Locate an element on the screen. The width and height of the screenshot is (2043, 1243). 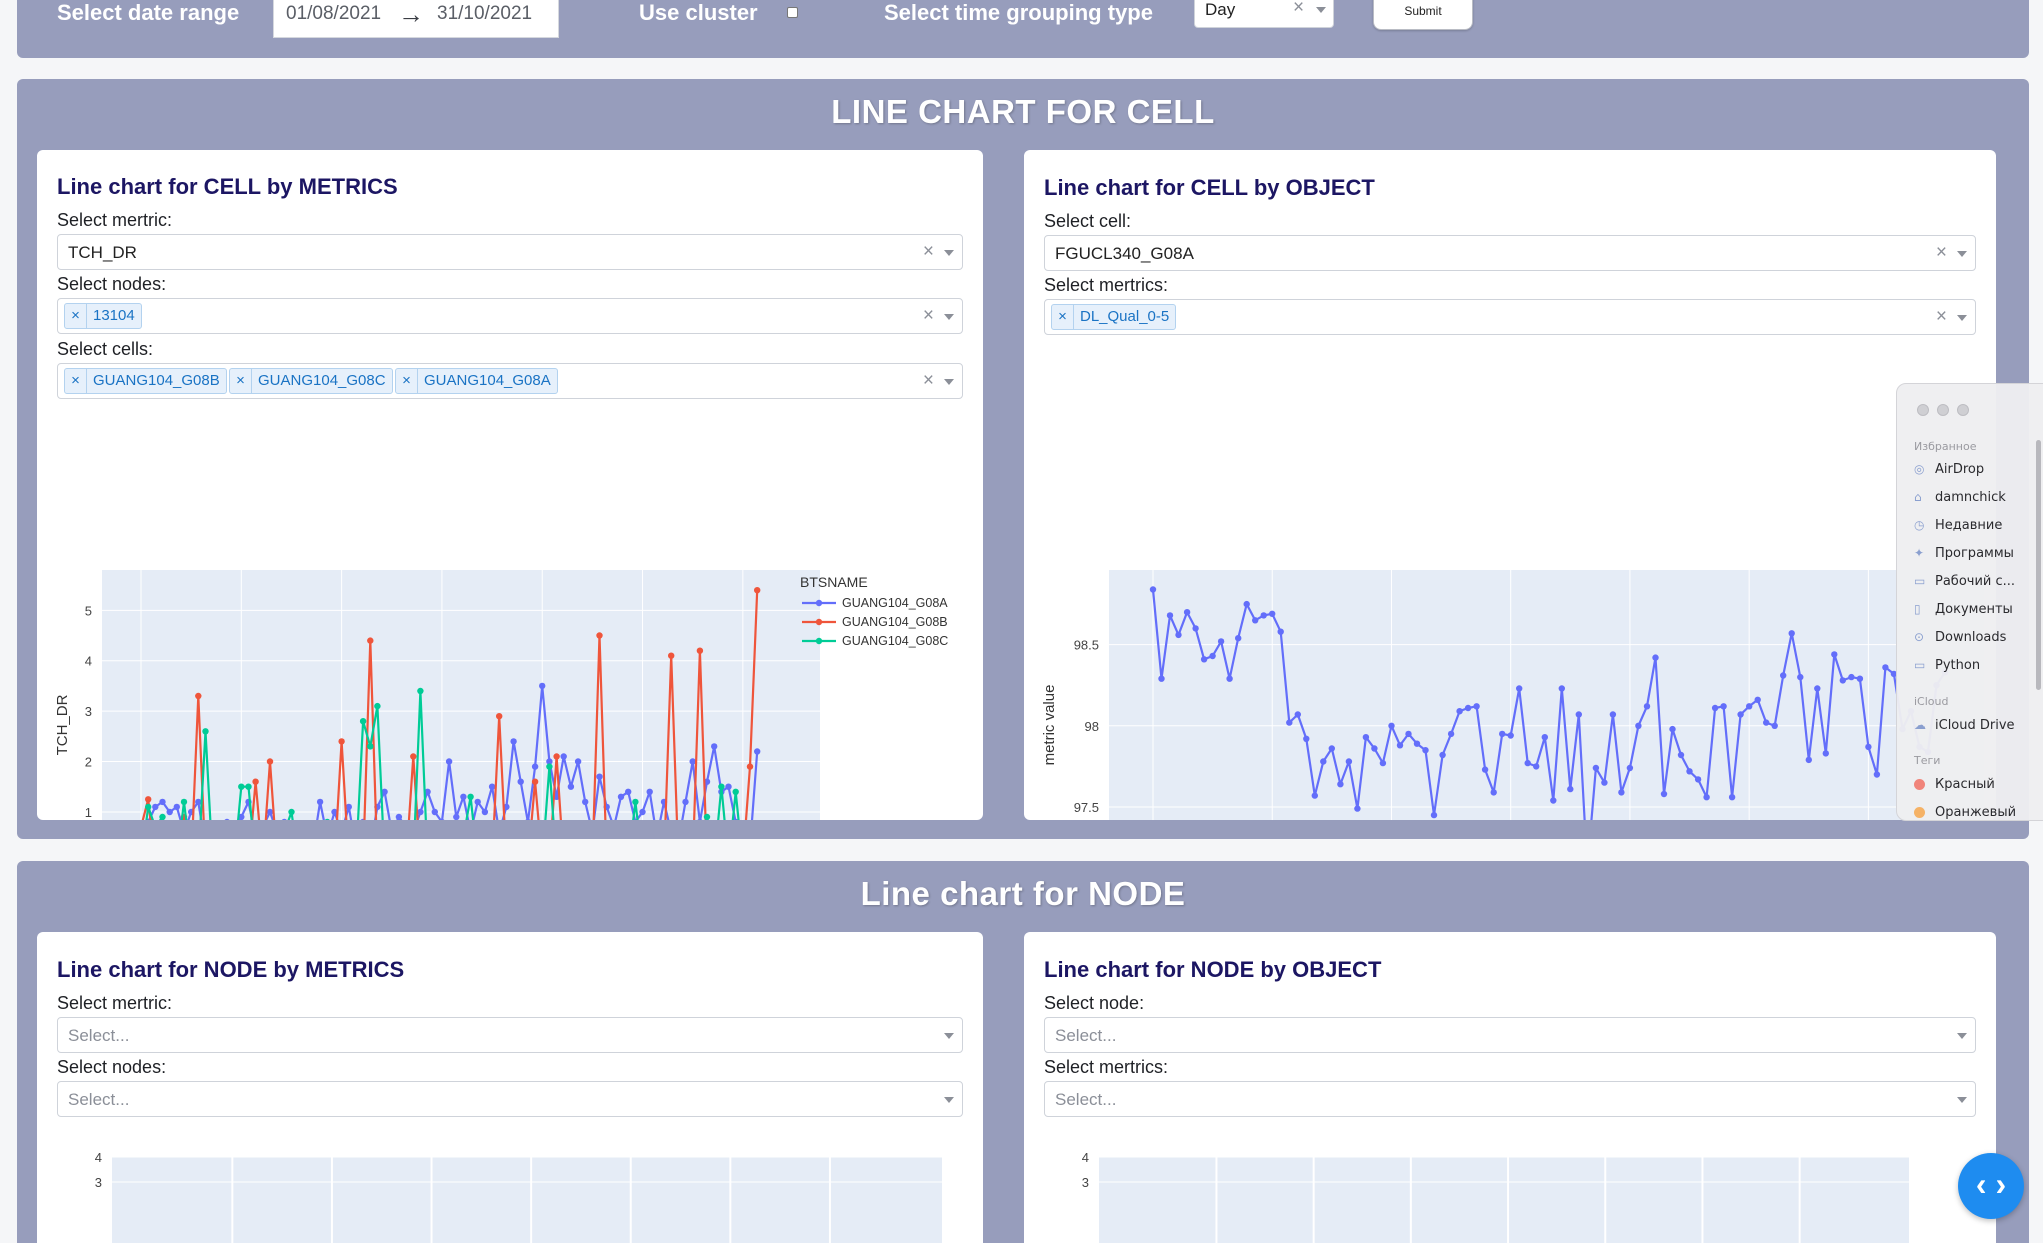
finder-item: ✦ Программы is located at coordinates (1964, 553).